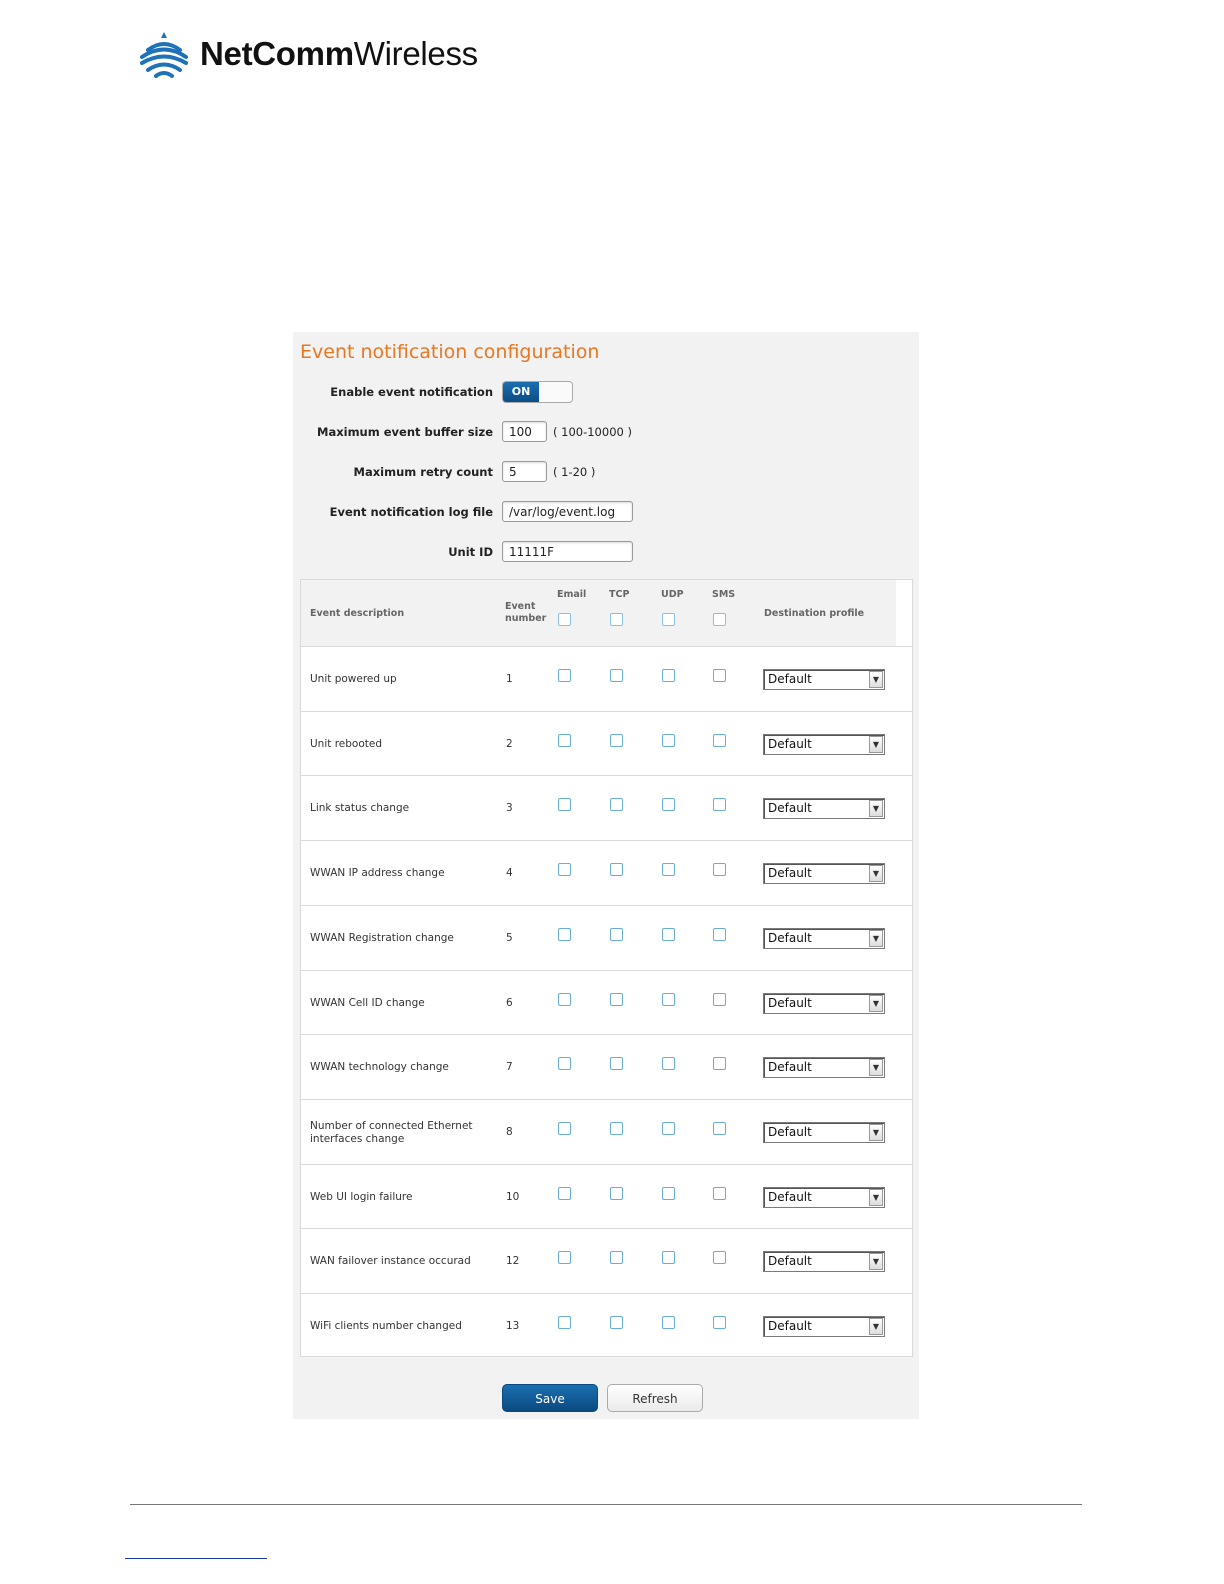 Image resolution: width=1224 pixels, height=1584 pixels. Describe the element at coordinates (606, 743) in the screenshot. I see `table-row: Unit rebooted 2 Default ▼` at that location.